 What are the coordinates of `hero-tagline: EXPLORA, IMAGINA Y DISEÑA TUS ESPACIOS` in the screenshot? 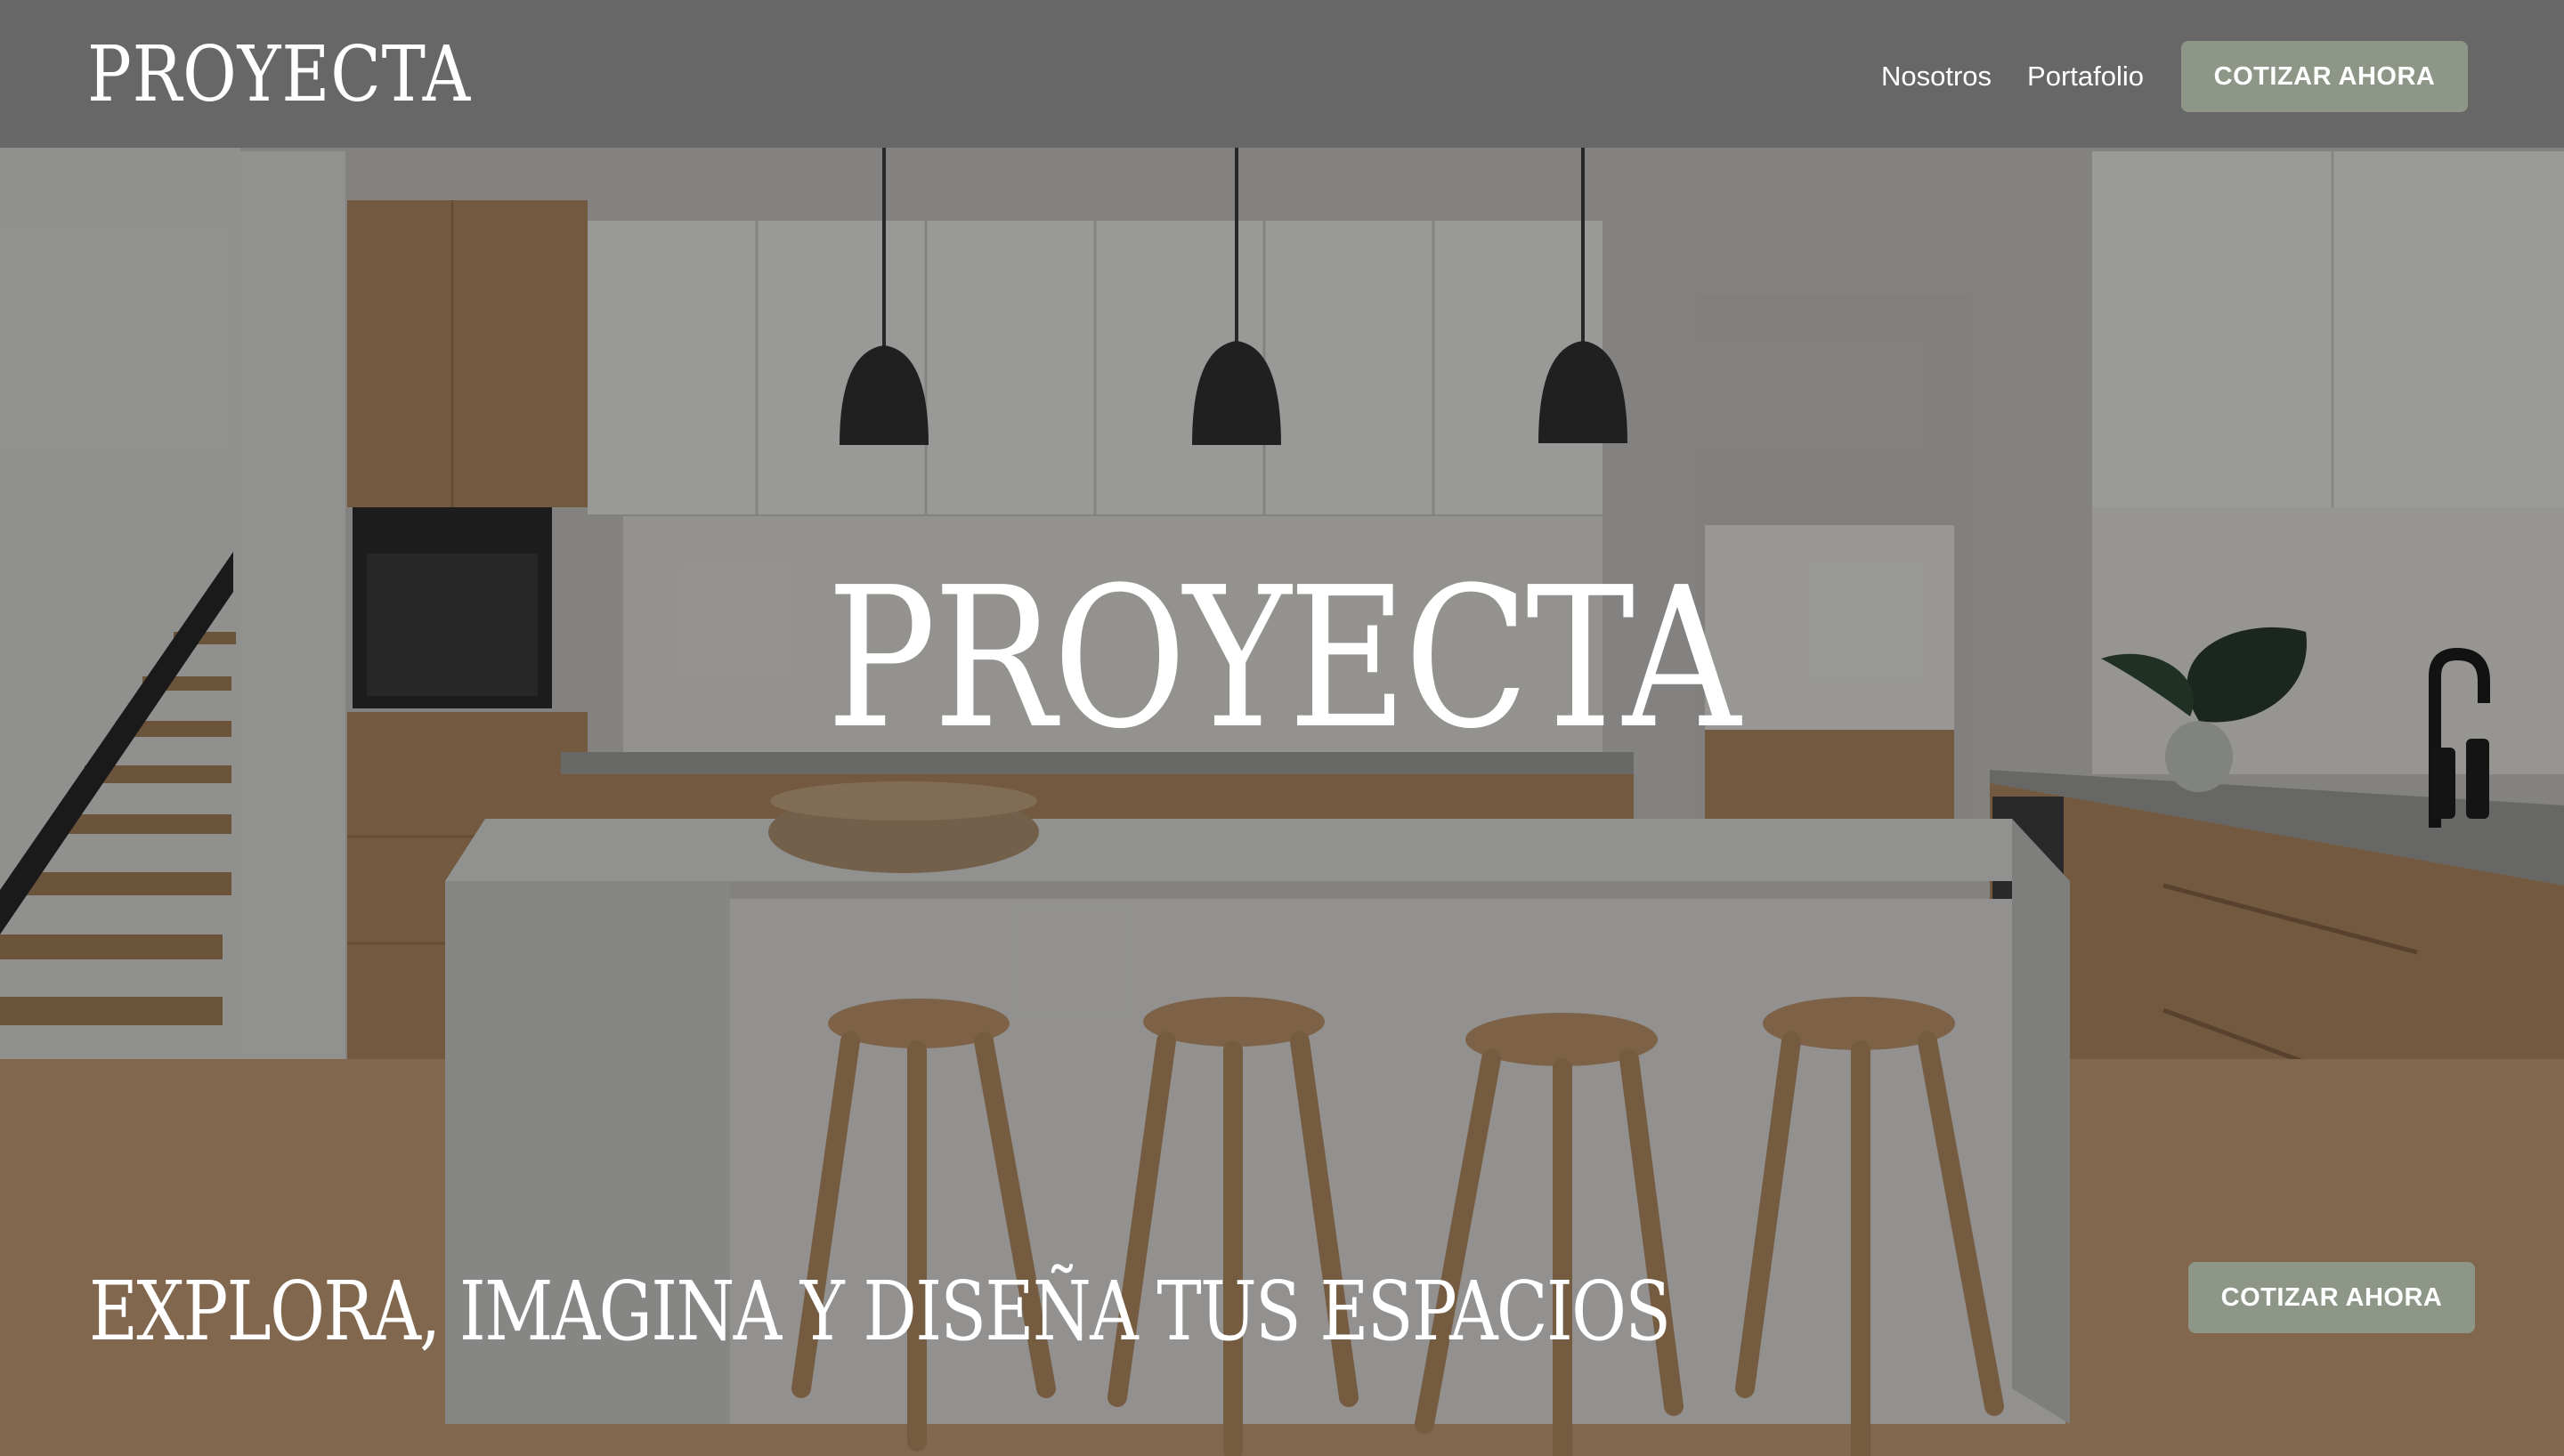 It's located at (880, 1311).